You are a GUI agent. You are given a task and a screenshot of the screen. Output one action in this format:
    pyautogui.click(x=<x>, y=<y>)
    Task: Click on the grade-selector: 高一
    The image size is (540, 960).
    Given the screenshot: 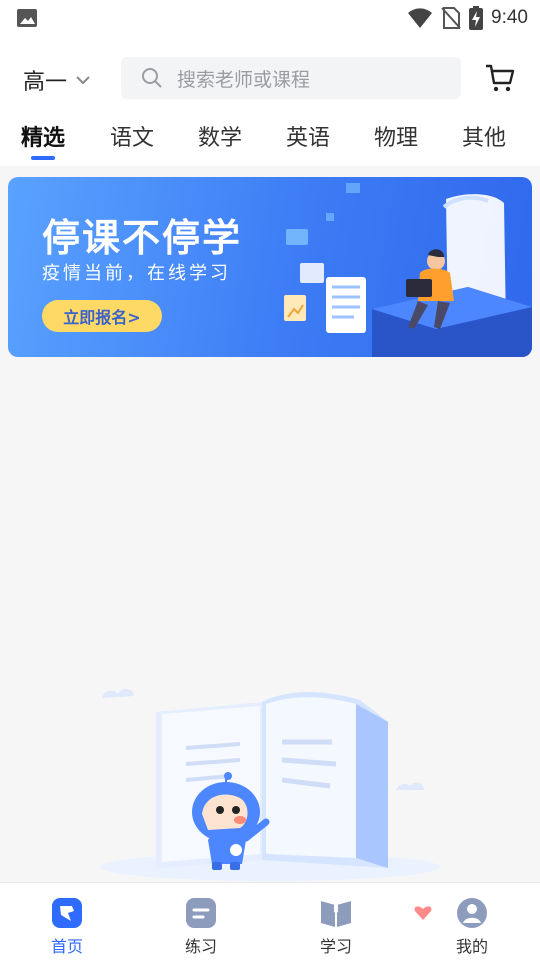 What is the action you would take?
    pyautogui.click(x=57, y=80)
    